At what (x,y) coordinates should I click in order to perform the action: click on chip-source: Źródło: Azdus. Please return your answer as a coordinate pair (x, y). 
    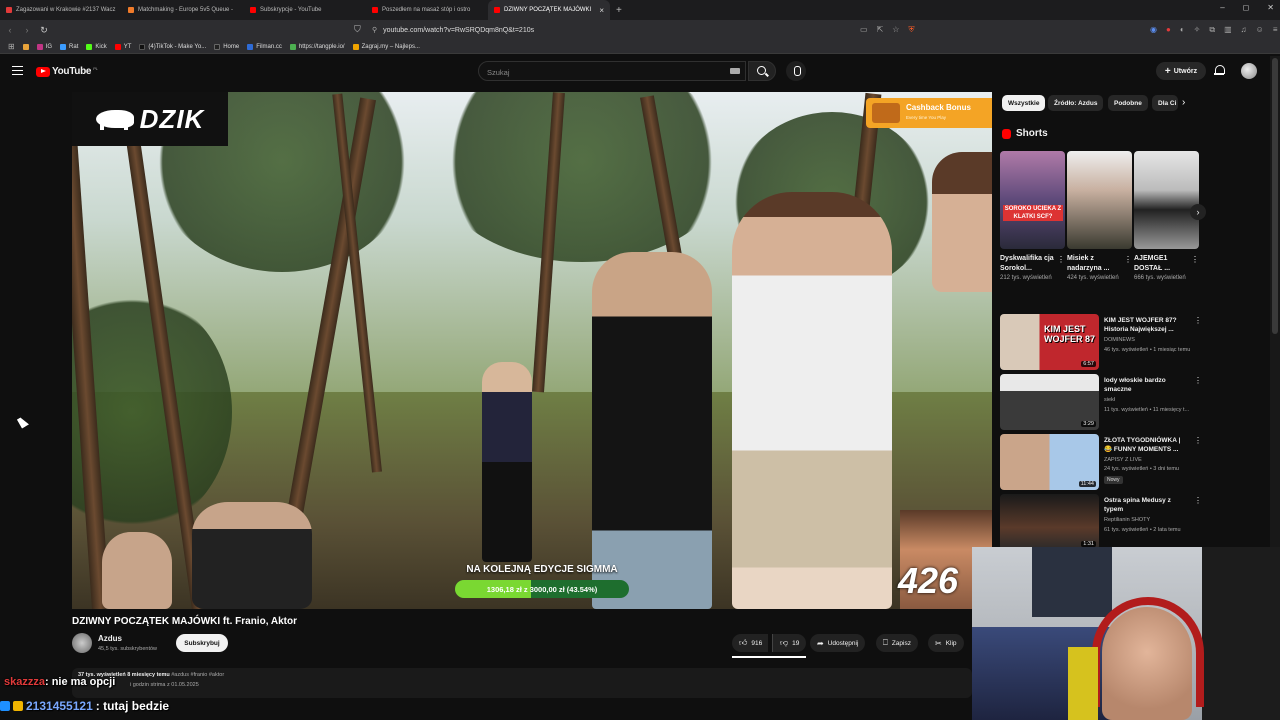
    Looking at the image, I should click on (1076, 103).